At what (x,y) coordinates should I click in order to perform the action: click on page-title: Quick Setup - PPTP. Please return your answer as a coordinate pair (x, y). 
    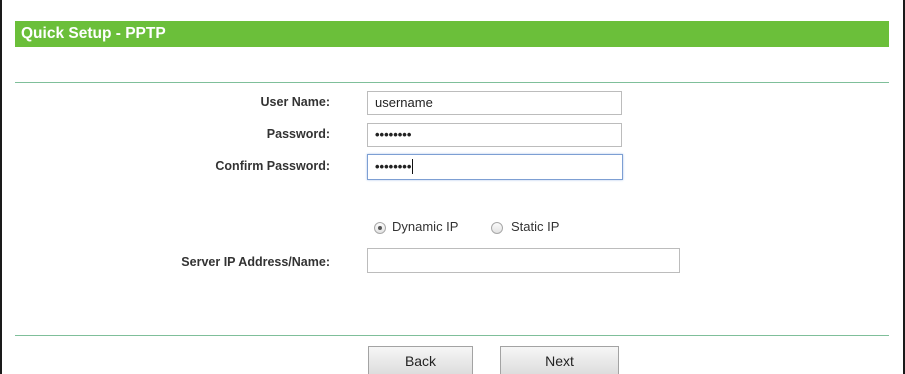
    Looking at the image, I should click on (452, 34).